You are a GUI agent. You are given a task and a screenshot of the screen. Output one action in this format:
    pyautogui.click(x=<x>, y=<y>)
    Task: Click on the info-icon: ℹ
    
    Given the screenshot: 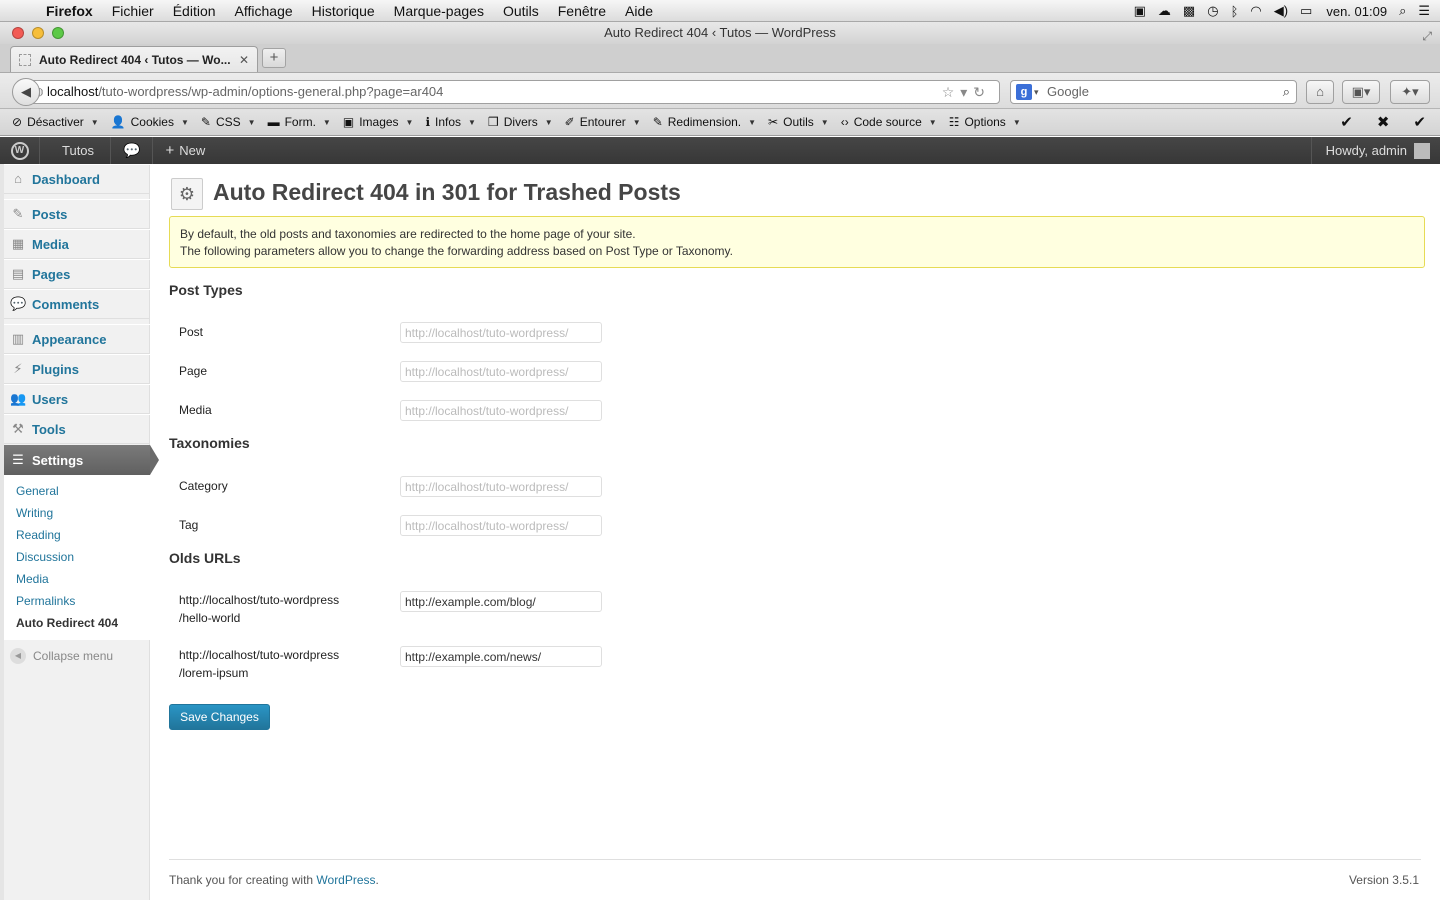 What is the action you would take?
    pyautogui.click(x=428, y=122)
    